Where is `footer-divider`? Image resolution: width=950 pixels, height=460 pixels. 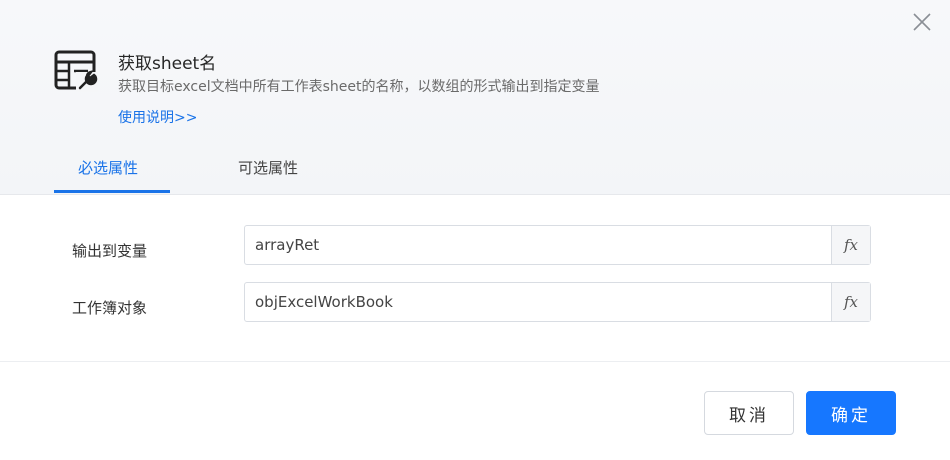 footer-divider is located at coordinates (475, 361).